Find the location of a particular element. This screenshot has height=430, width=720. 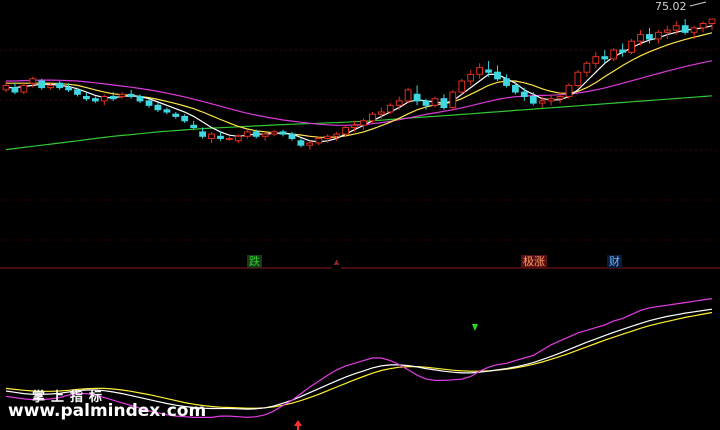

buy-arrow-icon is located at coordinates (298, 423).